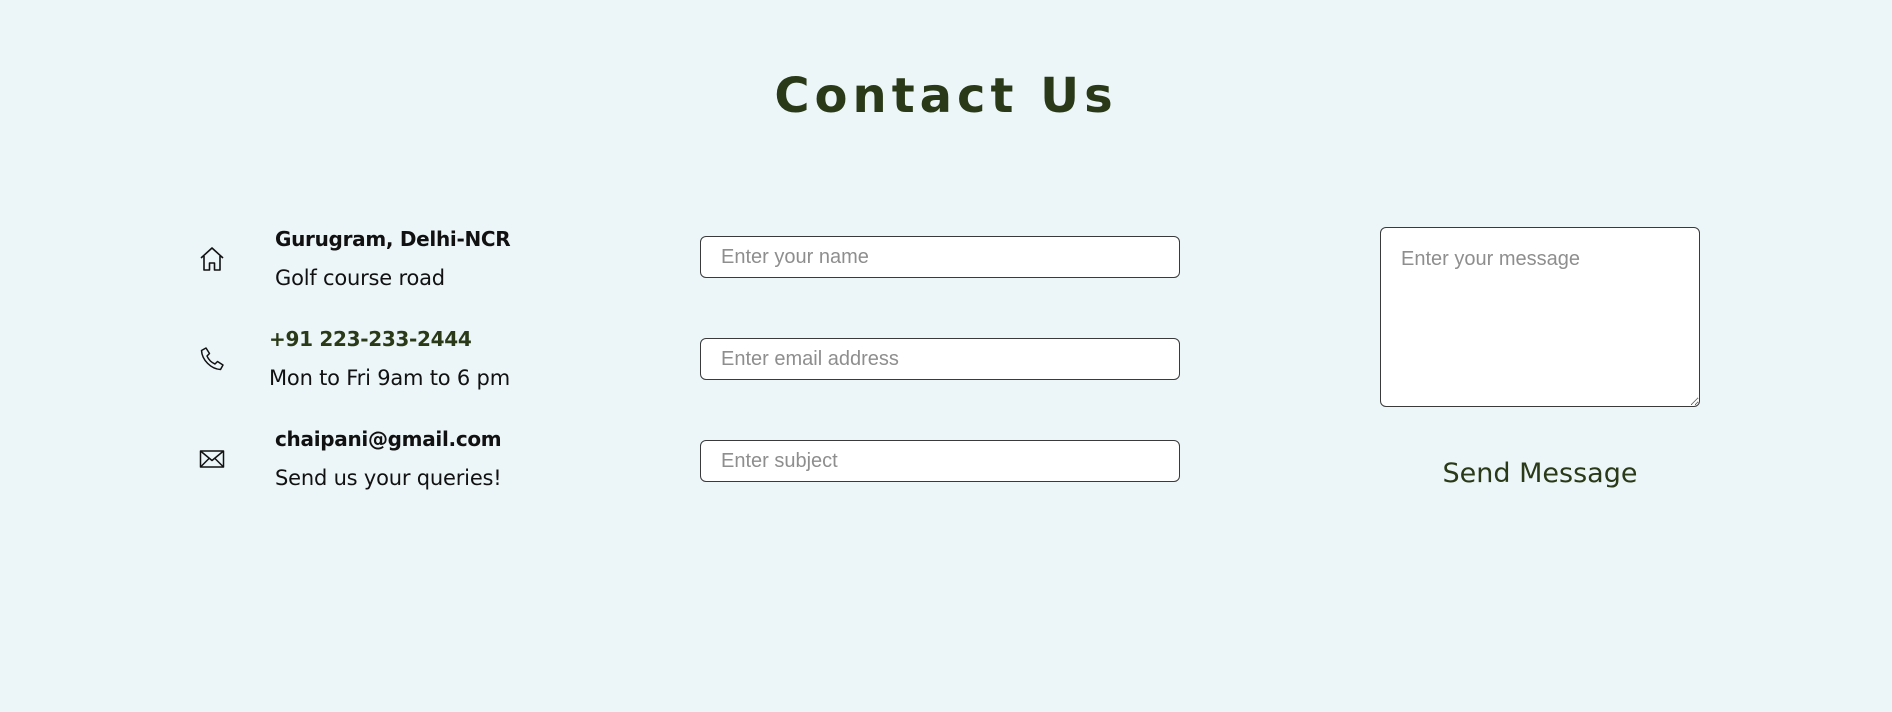 The image size is (1892, 712). Describe the element at coordinates (940, 461) in the screenshot. I see `subject-input` at that location.